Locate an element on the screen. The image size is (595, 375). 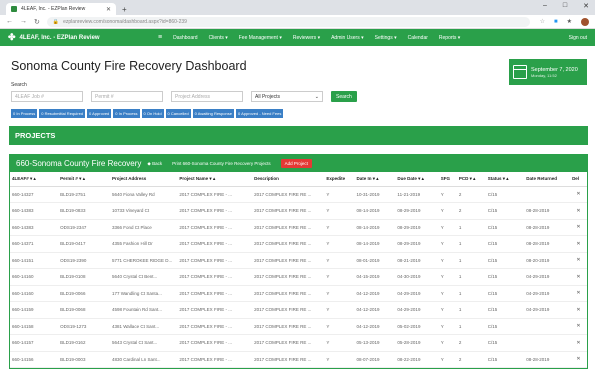
status-chip: 0 Cancelled is located at coordinates (178, 113).